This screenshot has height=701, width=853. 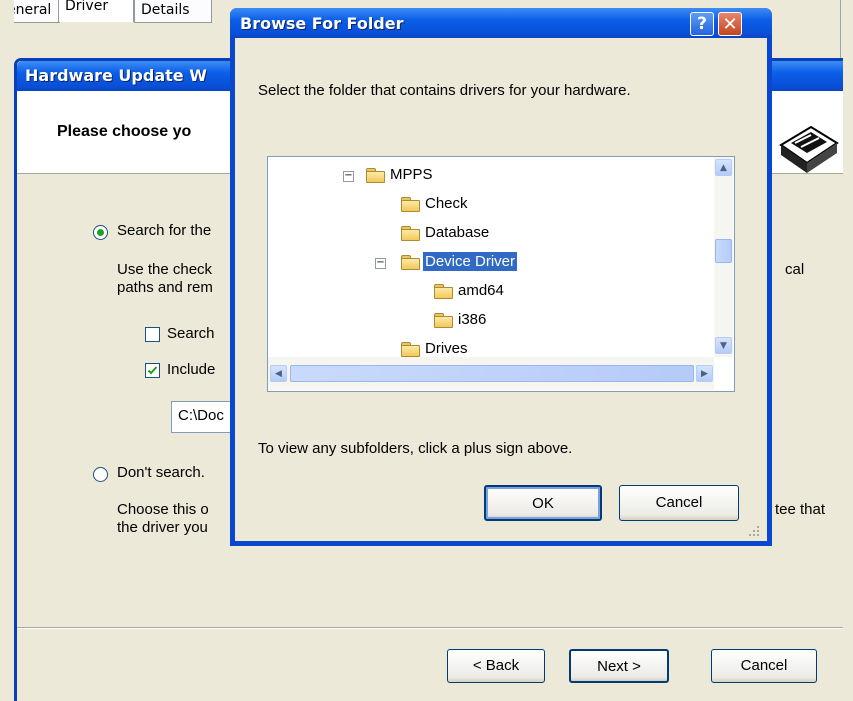 I want to click on radio-dot, so click(x=100, y=232).